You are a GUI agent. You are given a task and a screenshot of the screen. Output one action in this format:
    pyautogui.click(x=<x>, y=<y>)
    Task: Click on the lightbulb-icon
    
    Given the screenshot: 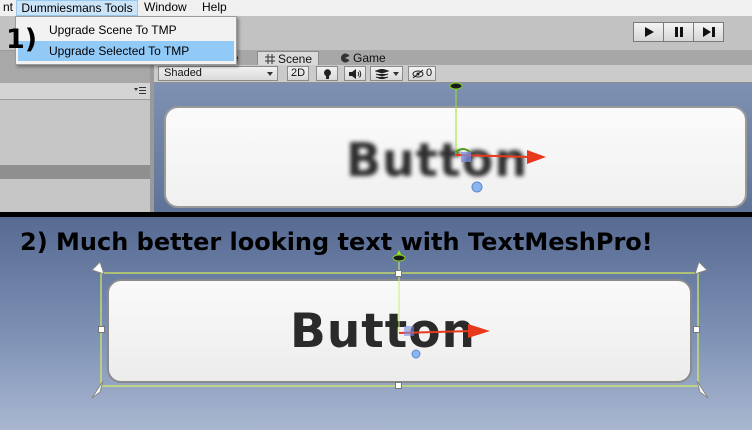 What is the action you would take?
    pyautogui.click(x=327, y=74)
    